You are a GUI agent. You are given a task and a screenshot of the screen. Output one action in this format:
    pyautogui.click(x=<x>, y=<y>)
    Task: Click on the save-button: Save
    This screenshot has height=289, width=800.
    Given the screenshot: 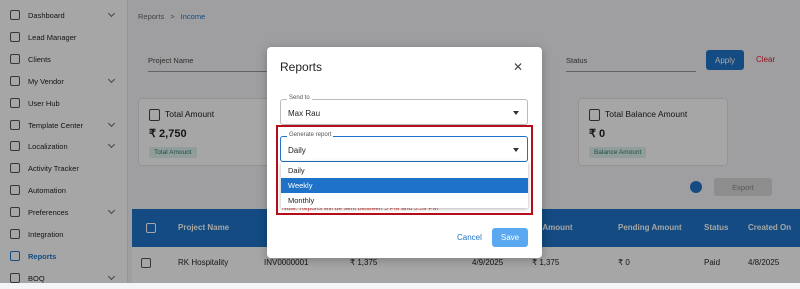 What is the action you would take?
    pyautogui.click(x=510, y=237)
    